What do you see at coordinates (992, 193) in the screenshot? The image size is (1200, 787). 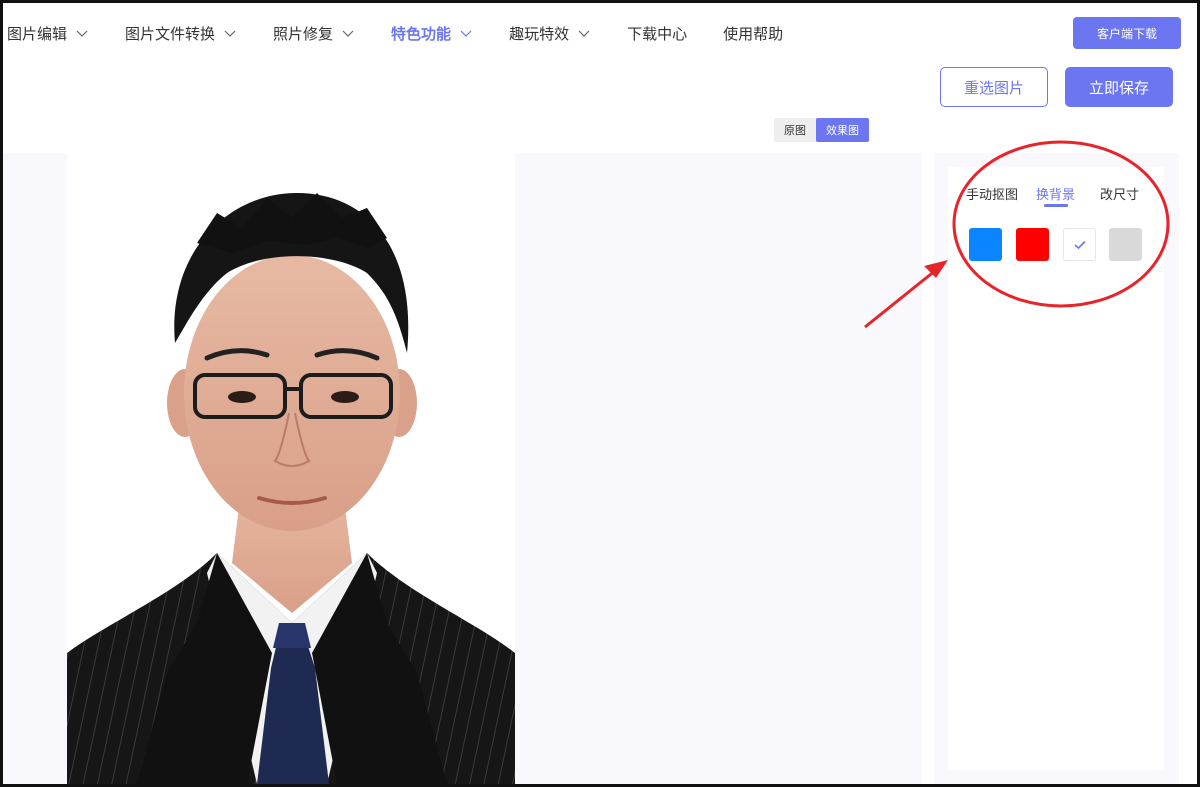 I see `tab-manual-cutout: 手动抠图` at bounding box center [992, 193].